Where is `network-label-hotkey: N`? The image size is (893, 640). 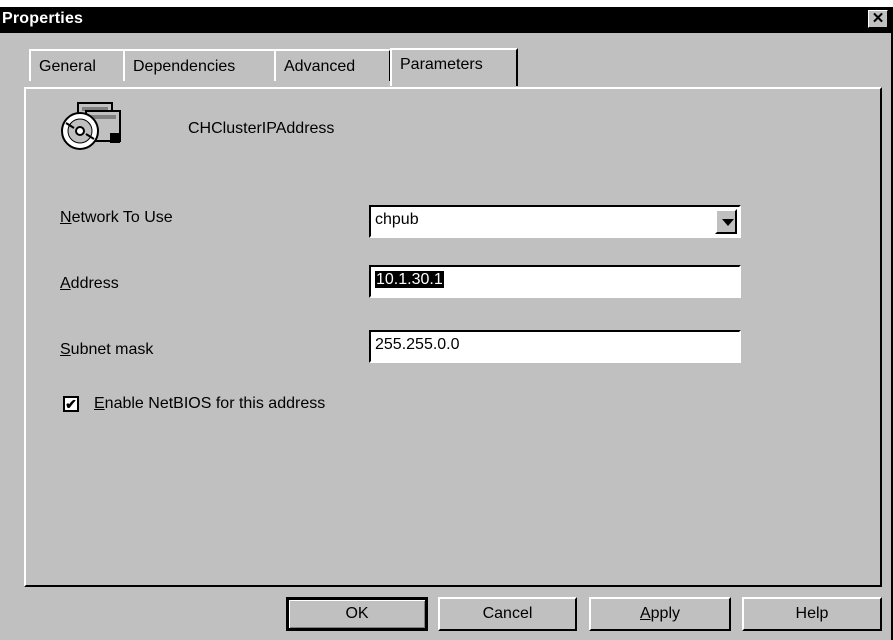 network-label-hotkey: N is located at coordinates (66, 217).